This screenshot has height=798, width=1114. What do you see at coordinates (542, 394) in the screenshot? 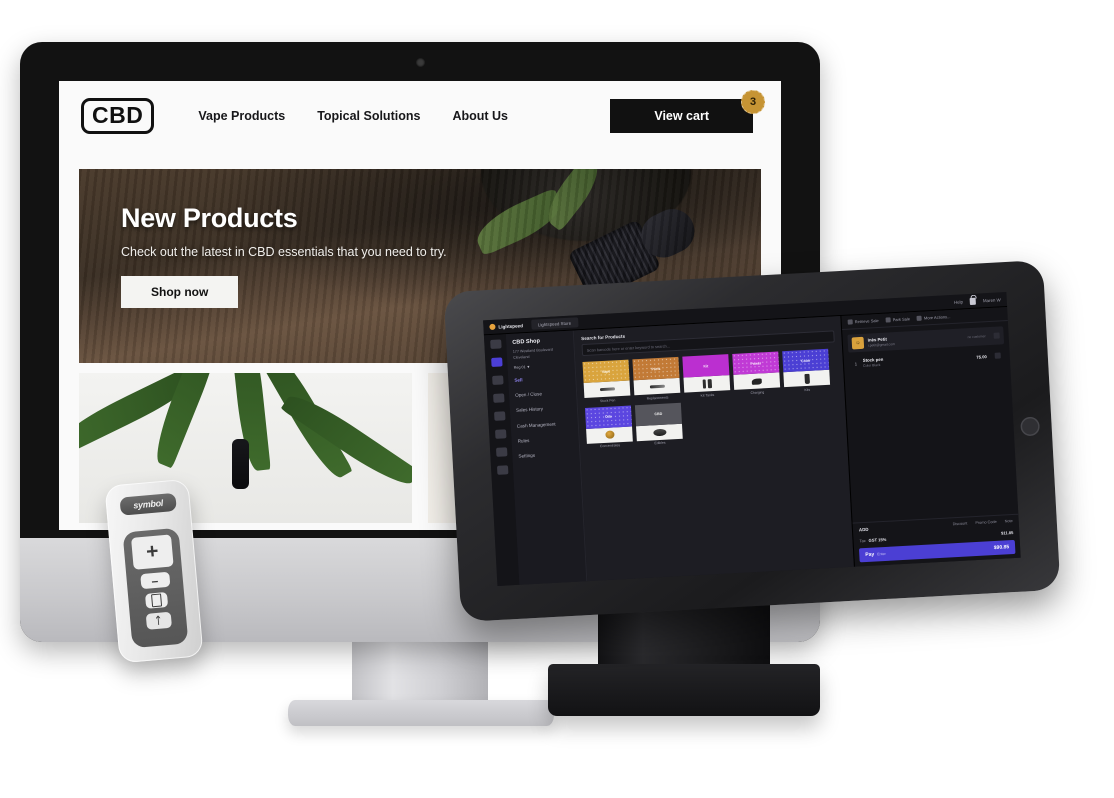
I see `menu-item-open-close: Open / Close` at bounding box center [542, 394].